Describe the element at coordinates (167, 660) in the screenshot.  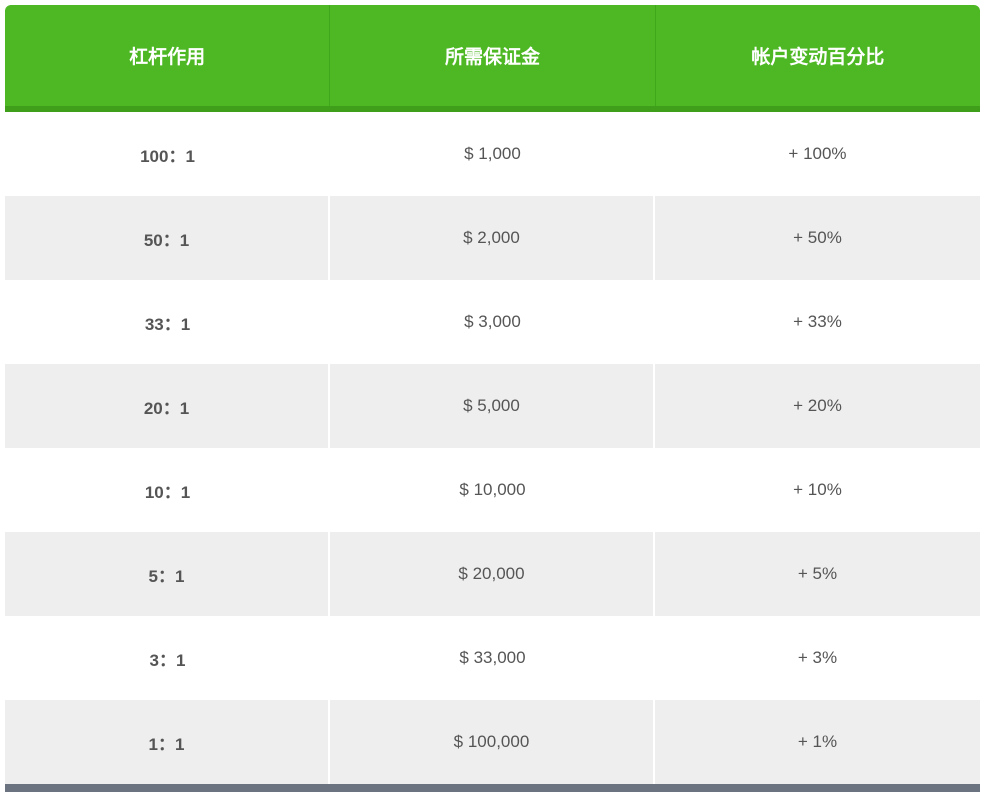
I see `leverage-cell: 3：1` at that location.